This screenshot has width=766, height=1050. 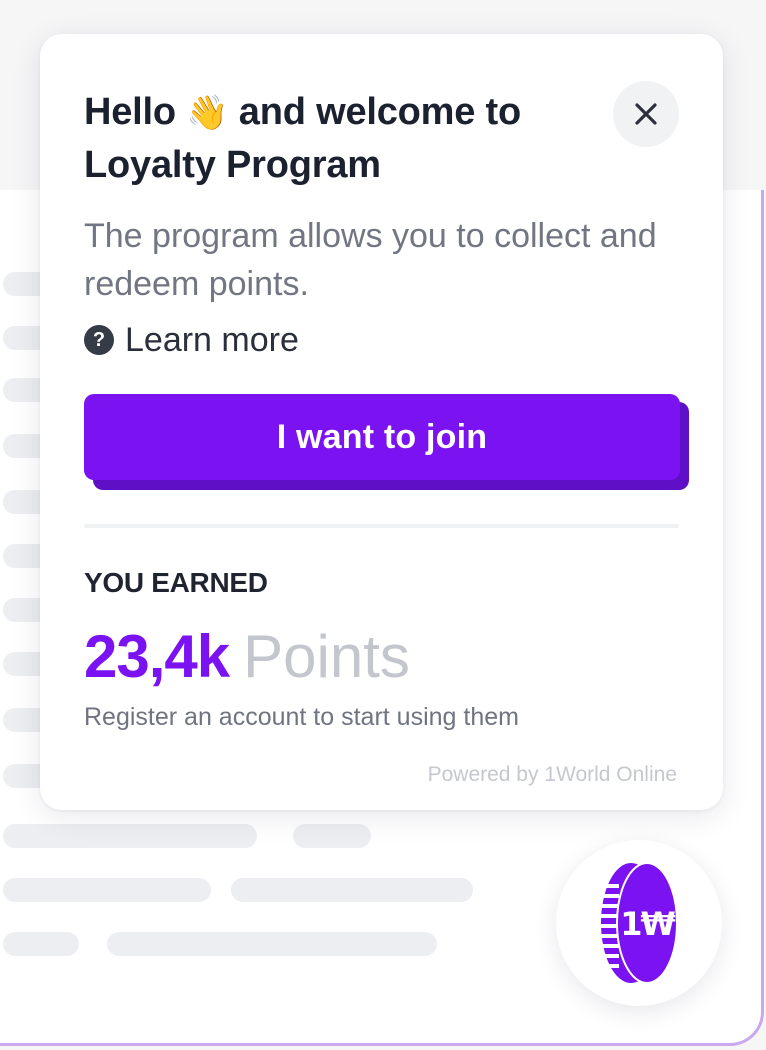 I want to click on coin-icon: 1₩, so click(x=639, y=923).